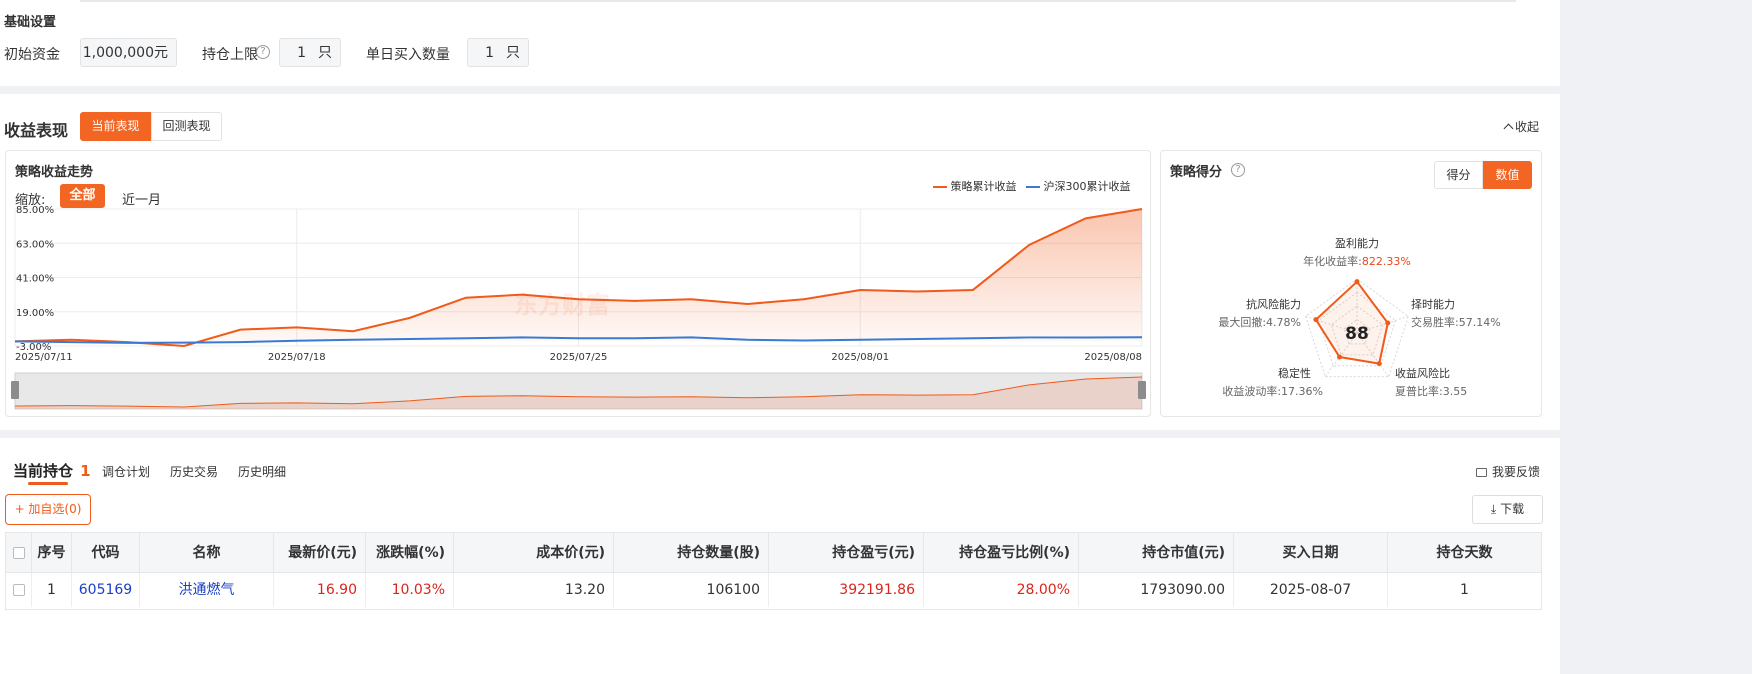 This screenshot has height=674, width=1752. I want to click on tab-backtest-performance: 回测表现, so click(186, 126).